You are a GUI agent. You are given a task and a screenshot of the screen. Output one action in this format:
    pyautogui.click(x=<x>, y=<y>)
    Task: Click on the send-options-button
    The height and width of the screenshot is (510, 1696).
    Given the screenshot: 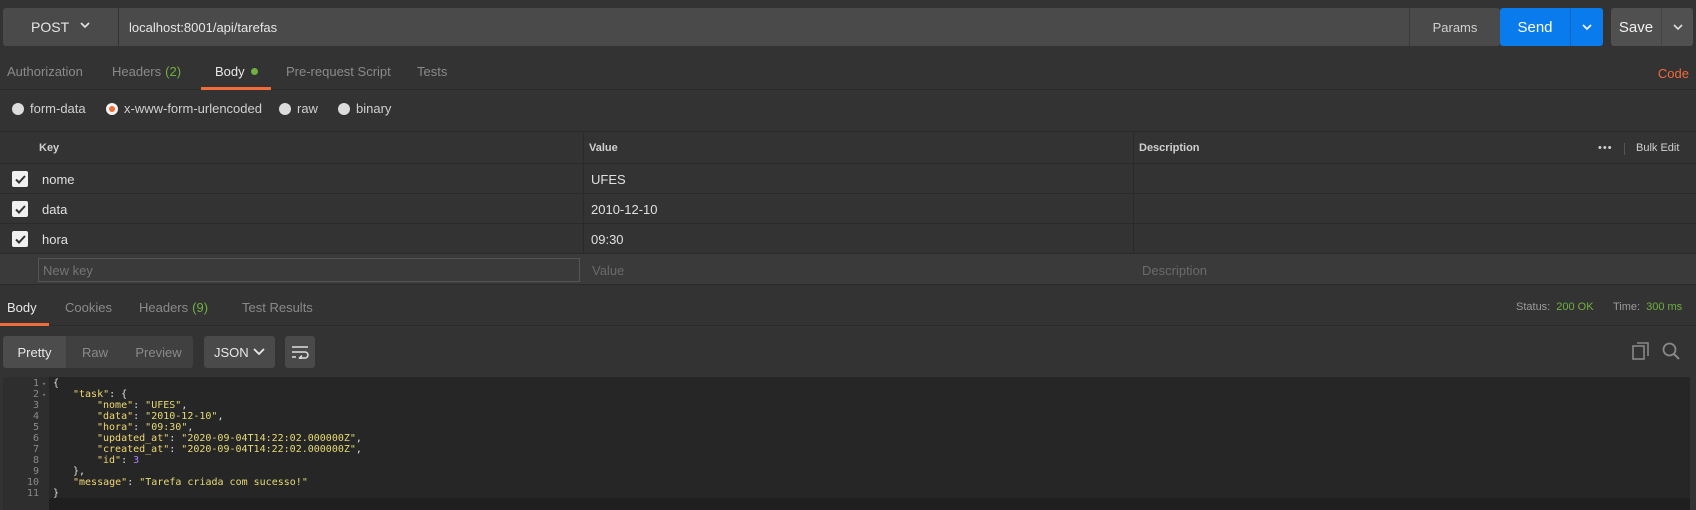 What is the action you would take?
    pyautogui.click(x=1586, y=27)
    